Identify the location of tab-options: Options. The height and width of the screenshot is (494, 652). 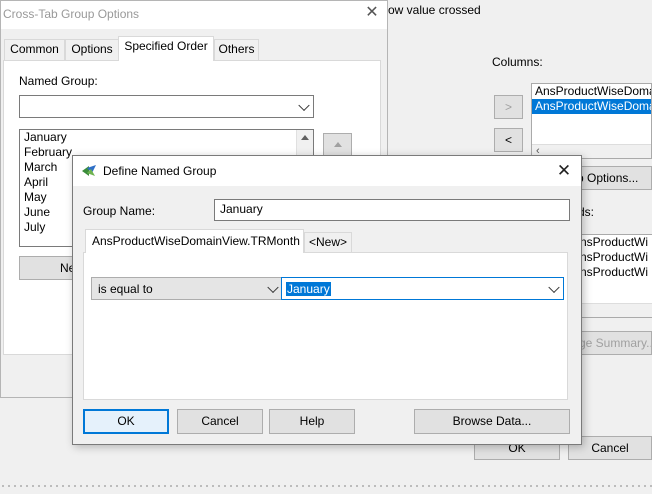
(92, 49).